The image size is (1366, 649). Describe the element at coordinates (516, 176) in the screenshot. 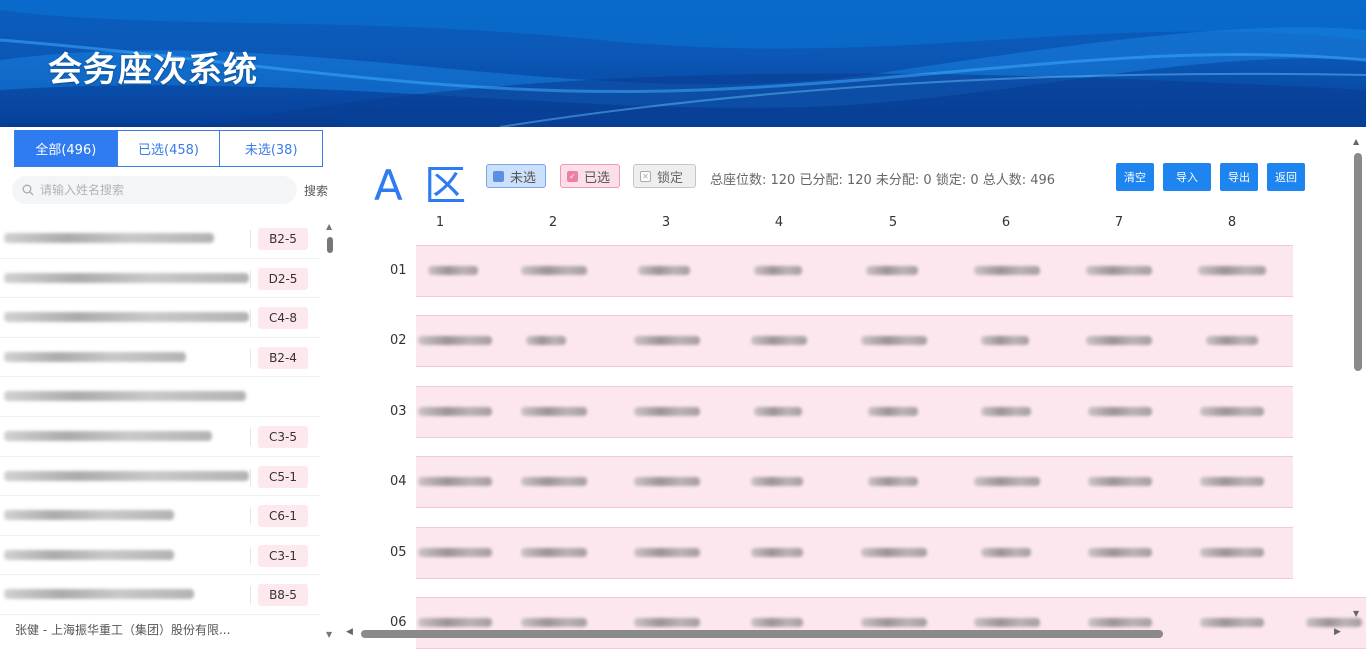

I see `legend-unselected: 未选` at that location.